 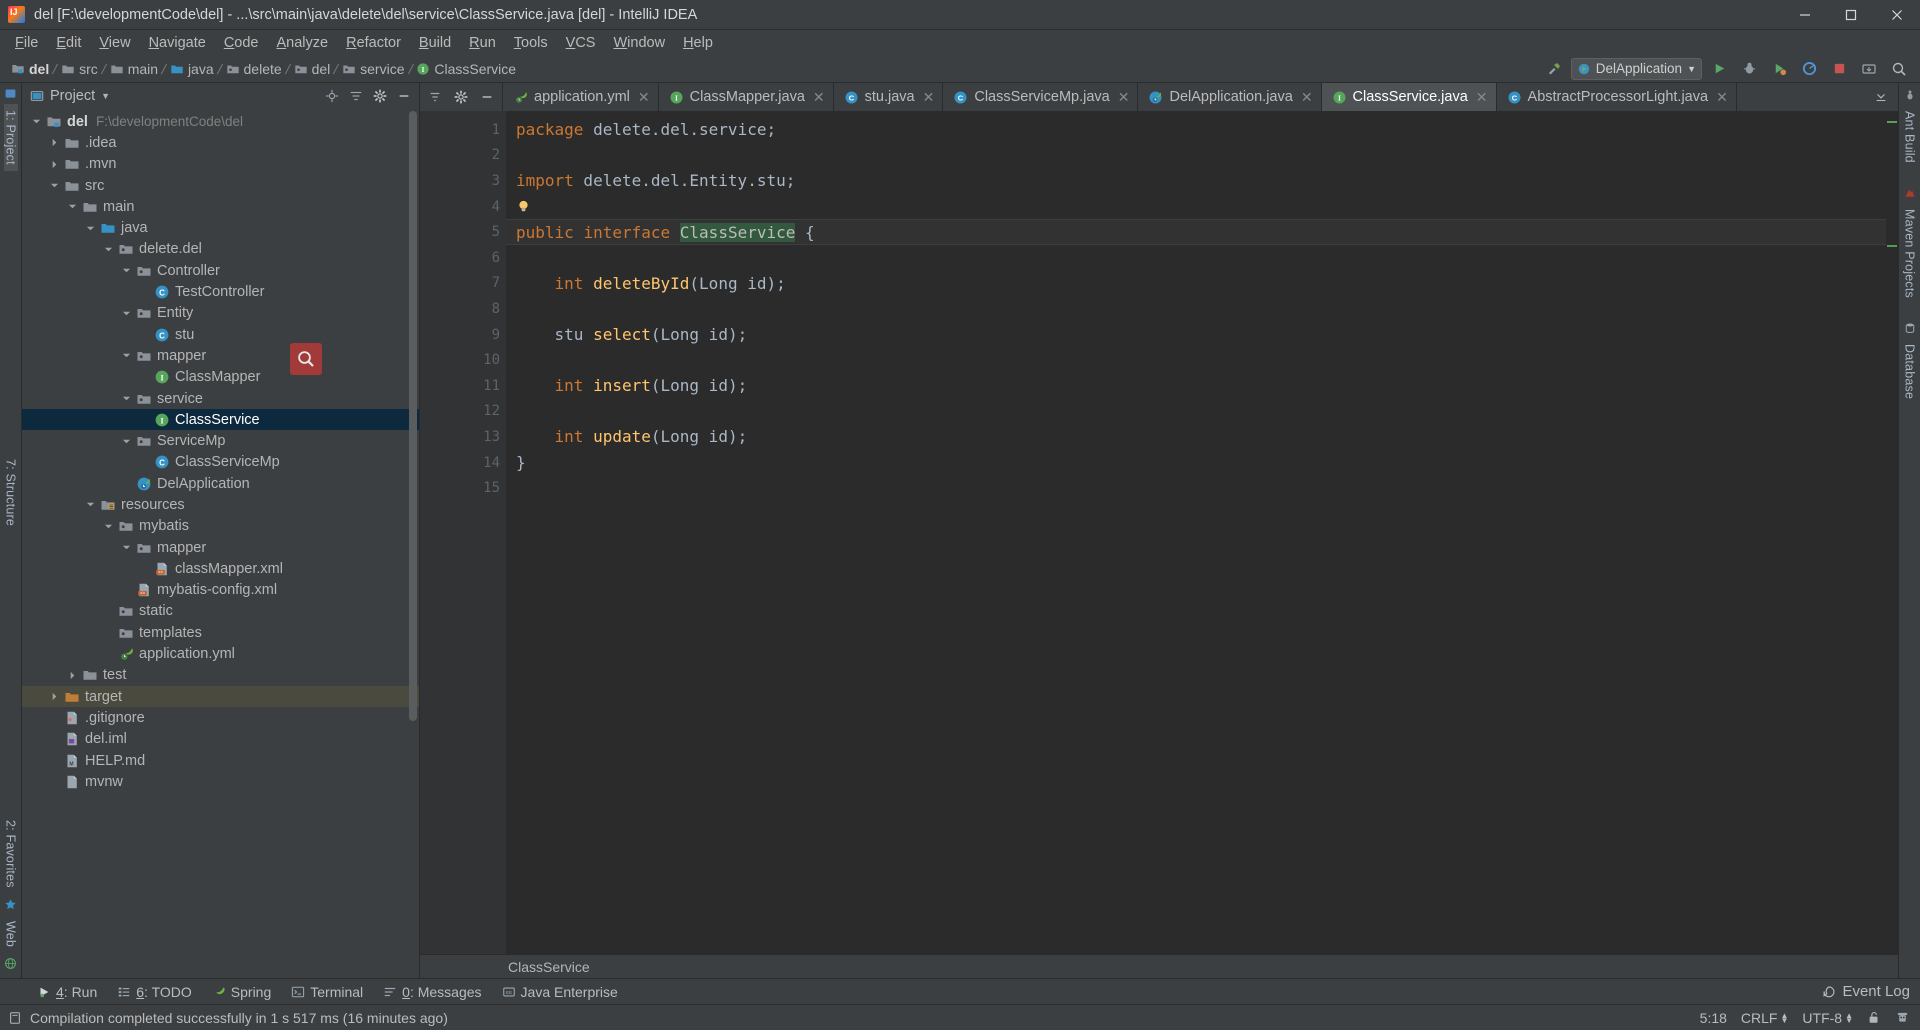 I want to click on tree-node-mapper: mapper, so click(x=220, y=547).